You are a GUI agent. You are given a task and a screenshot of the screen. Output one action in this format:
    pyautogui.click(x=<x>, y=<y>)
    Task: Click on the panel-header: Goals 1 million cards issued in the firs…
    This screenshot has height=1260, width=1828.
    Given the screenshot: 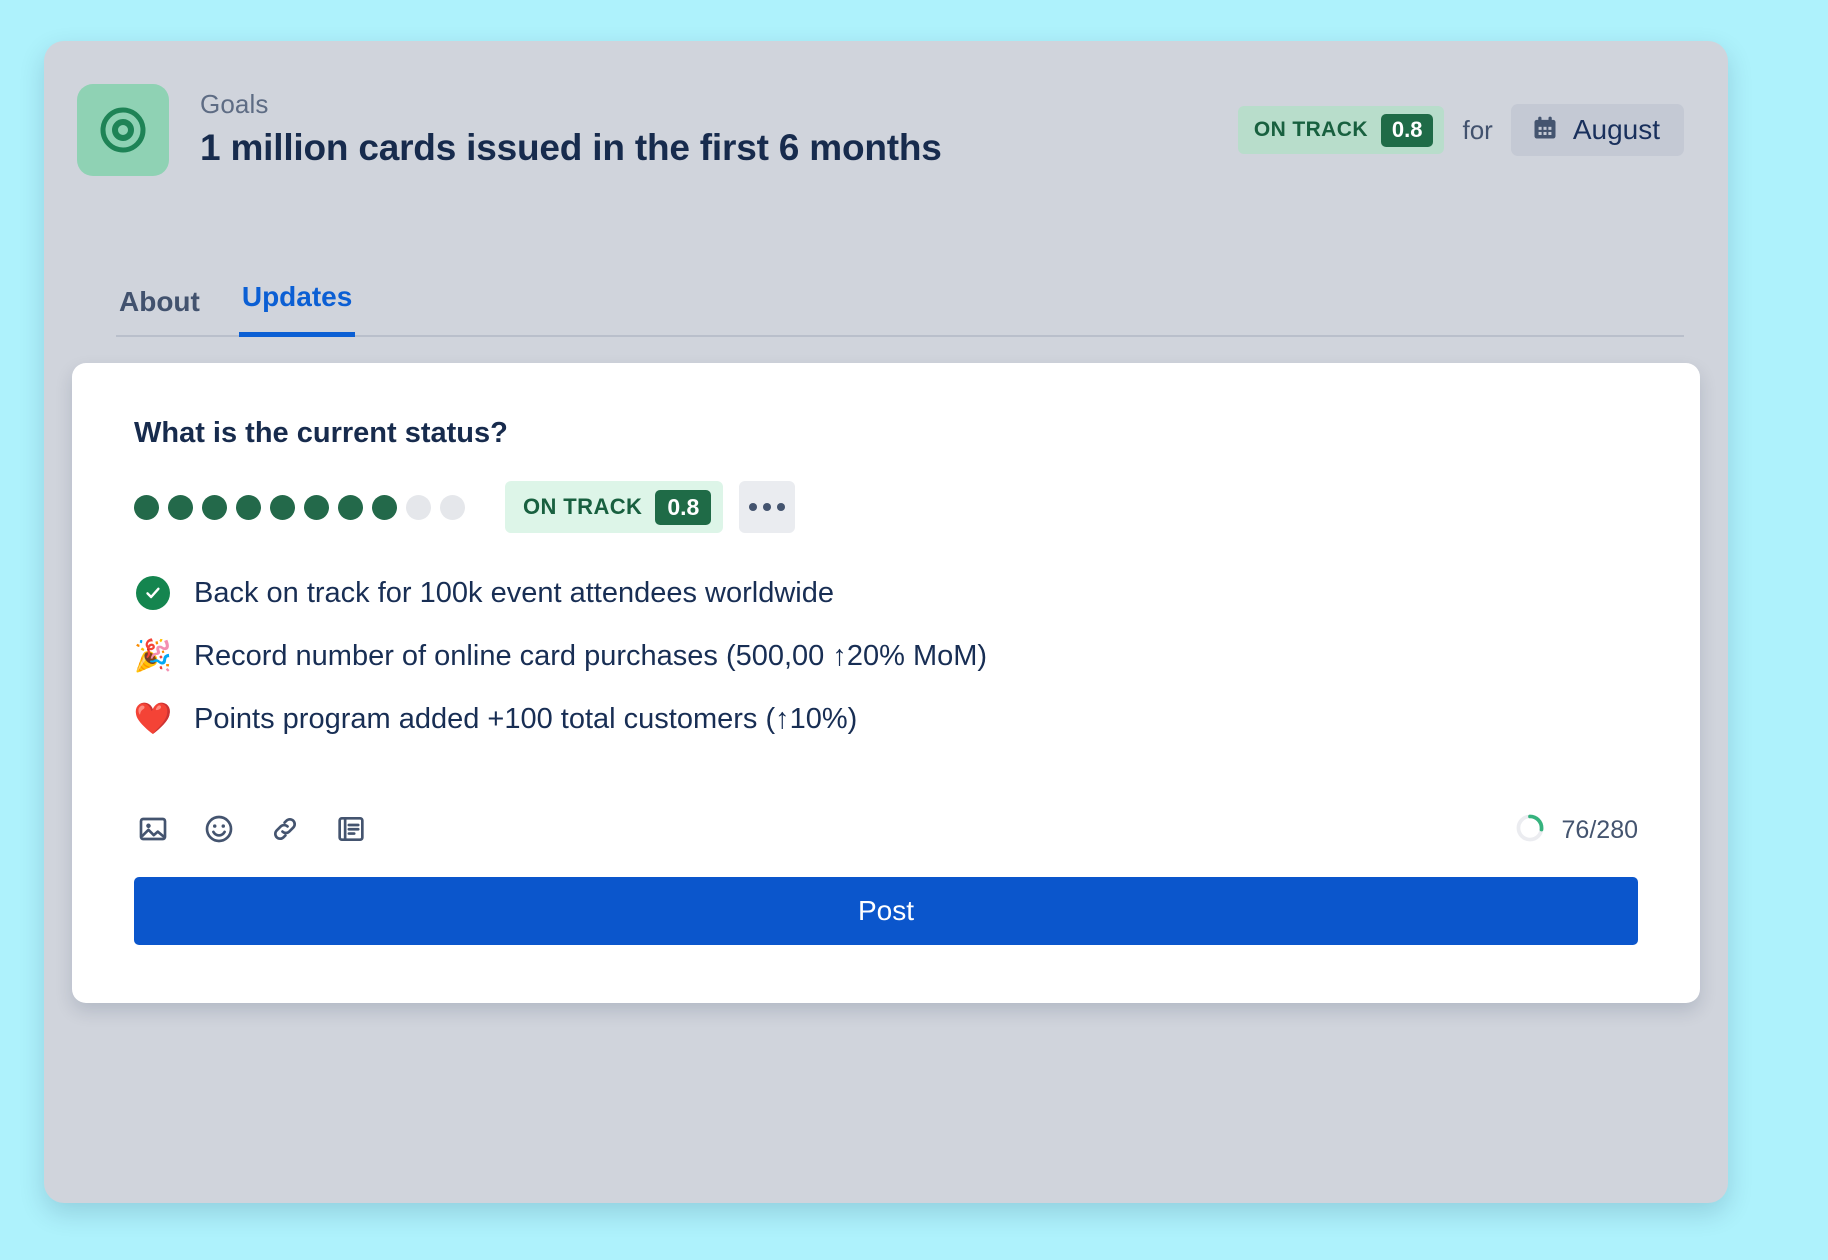 What is the action you would take?
    pyautogui.click(x=886, y=130)
    